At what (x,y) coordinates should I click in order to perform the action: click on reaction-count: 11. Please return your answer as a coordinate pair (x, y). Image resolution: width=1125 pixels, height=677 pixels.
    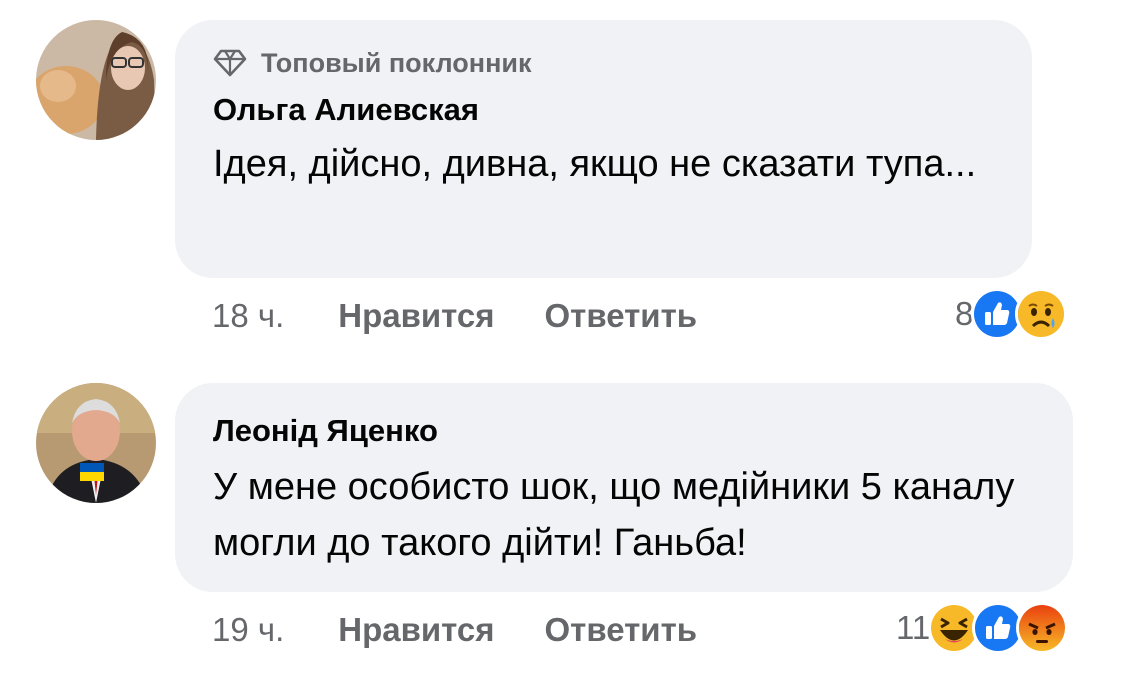
    Looking at the image, I should click on (913, 627).